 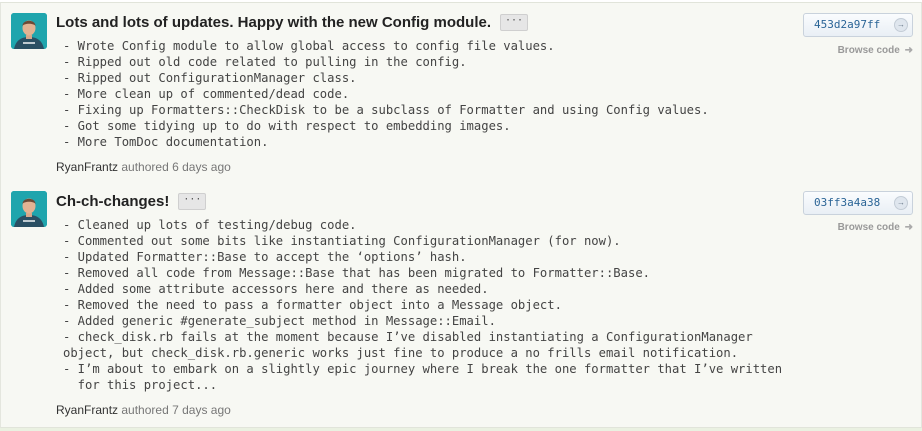 I want to click on commit-time: 6 days ago, so click(x=201, y=167).